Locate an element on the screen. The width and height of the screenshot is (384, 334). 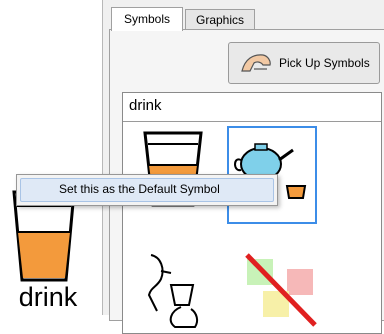
hand-pickup-icon is located at coordinates (256, 63).